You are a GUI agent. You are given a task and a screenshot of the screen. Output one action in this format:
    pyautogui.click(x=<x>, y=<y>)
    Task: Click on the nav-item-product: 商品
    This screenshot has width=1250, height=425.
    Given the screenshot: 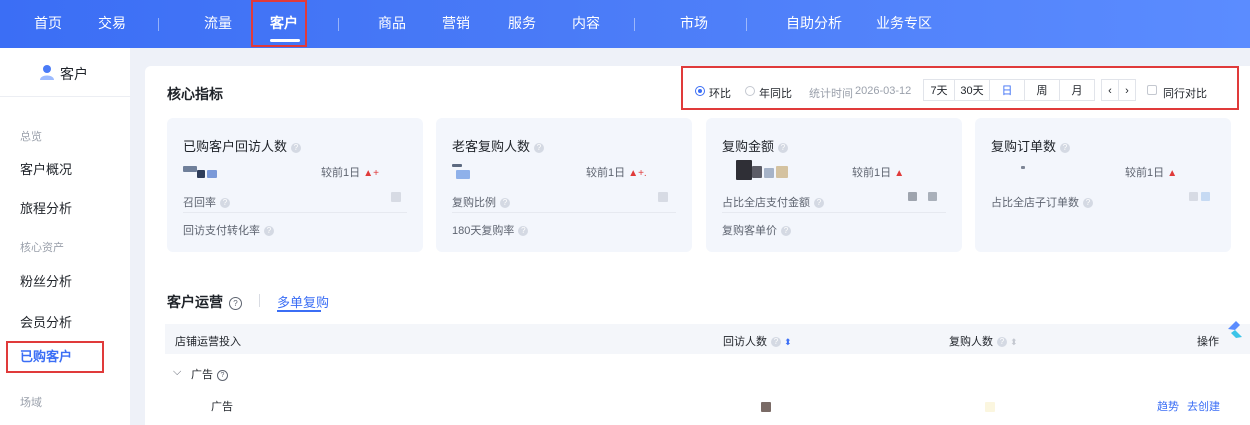 What is the action you would take?
    pyautogui.click(x=392, y=24)
    